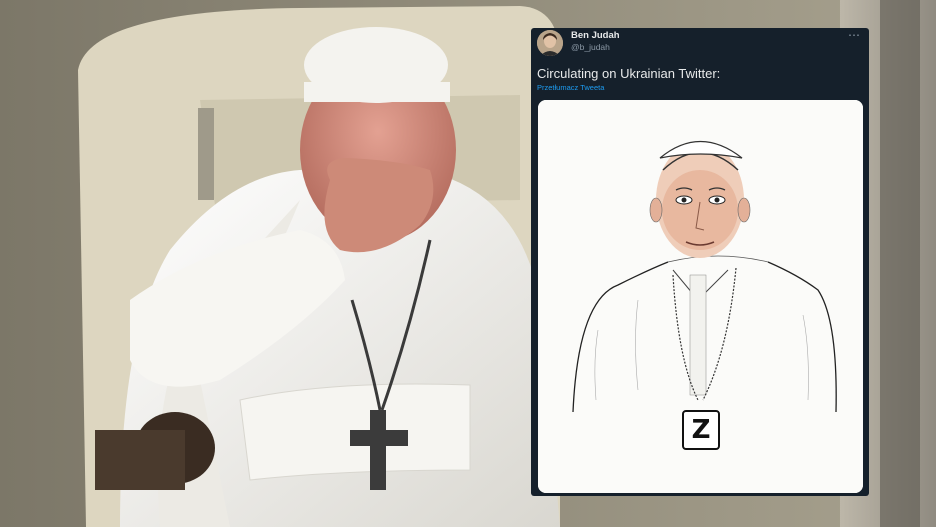  I want to click on author-avatar, so click(550, 43).